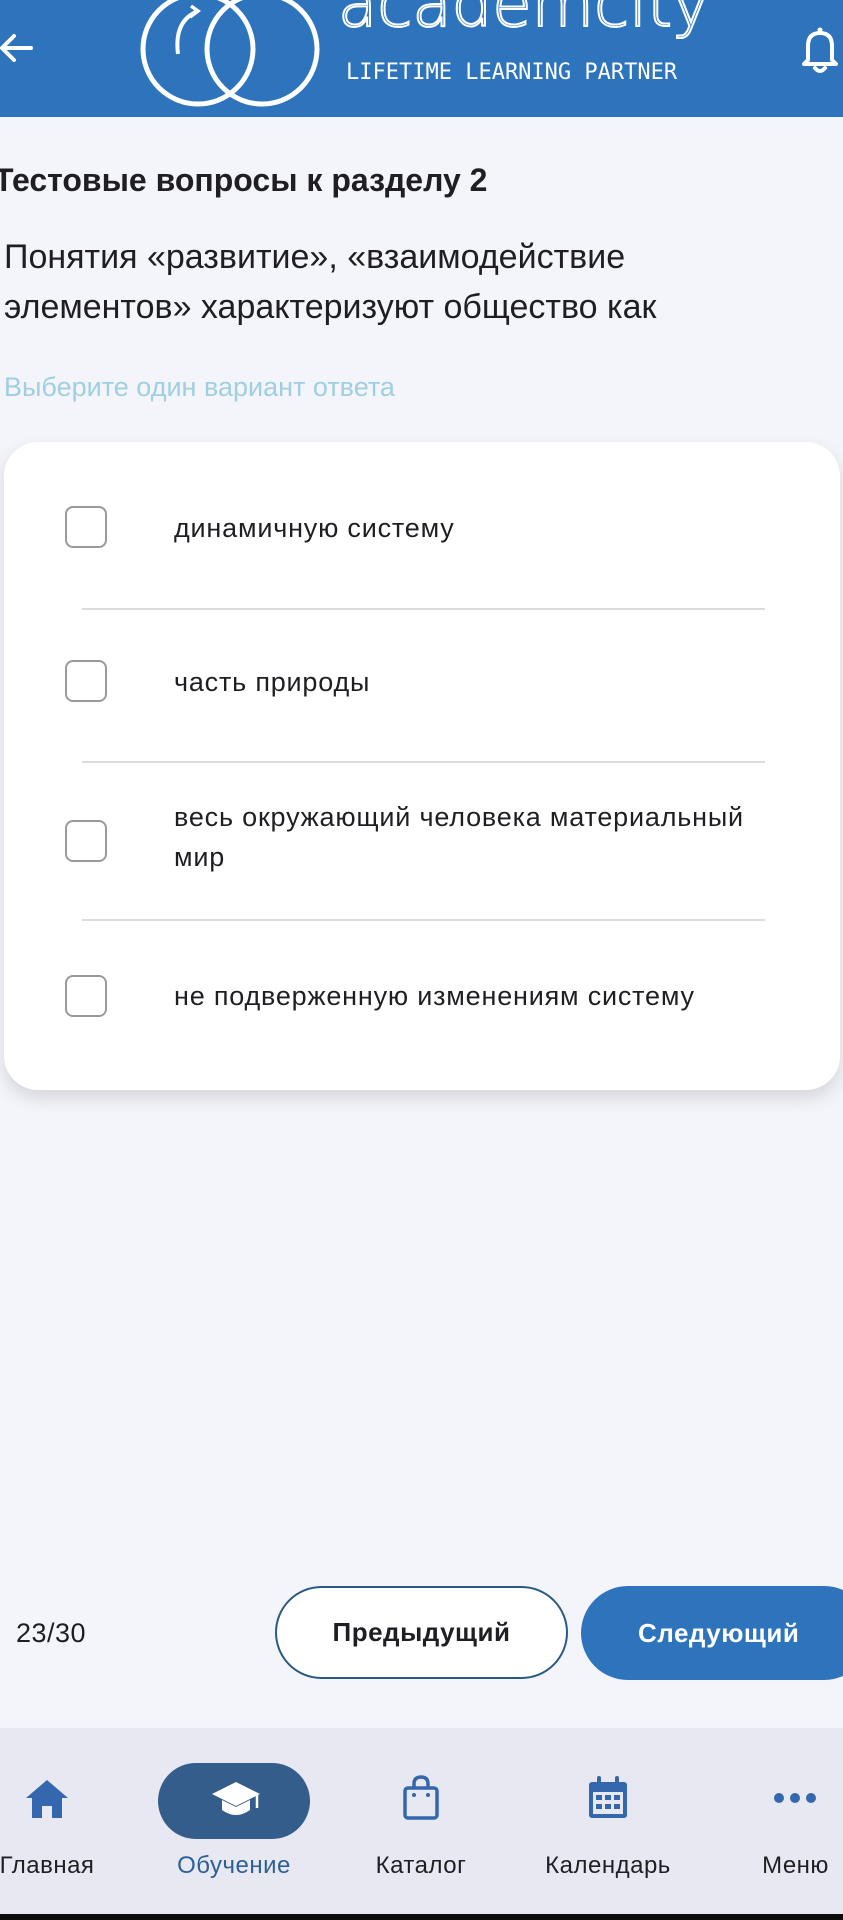 This screenshot has height=1920, width=843. Describe the element at coordinates (47, 1799) in the screenshot. I see `home-icon` at that location.